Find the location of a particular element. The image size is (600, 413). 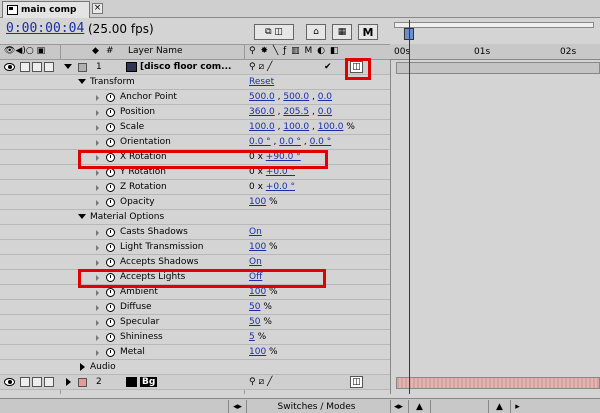

property-row: Casts Shadows On is located at coordinates (195, 232).